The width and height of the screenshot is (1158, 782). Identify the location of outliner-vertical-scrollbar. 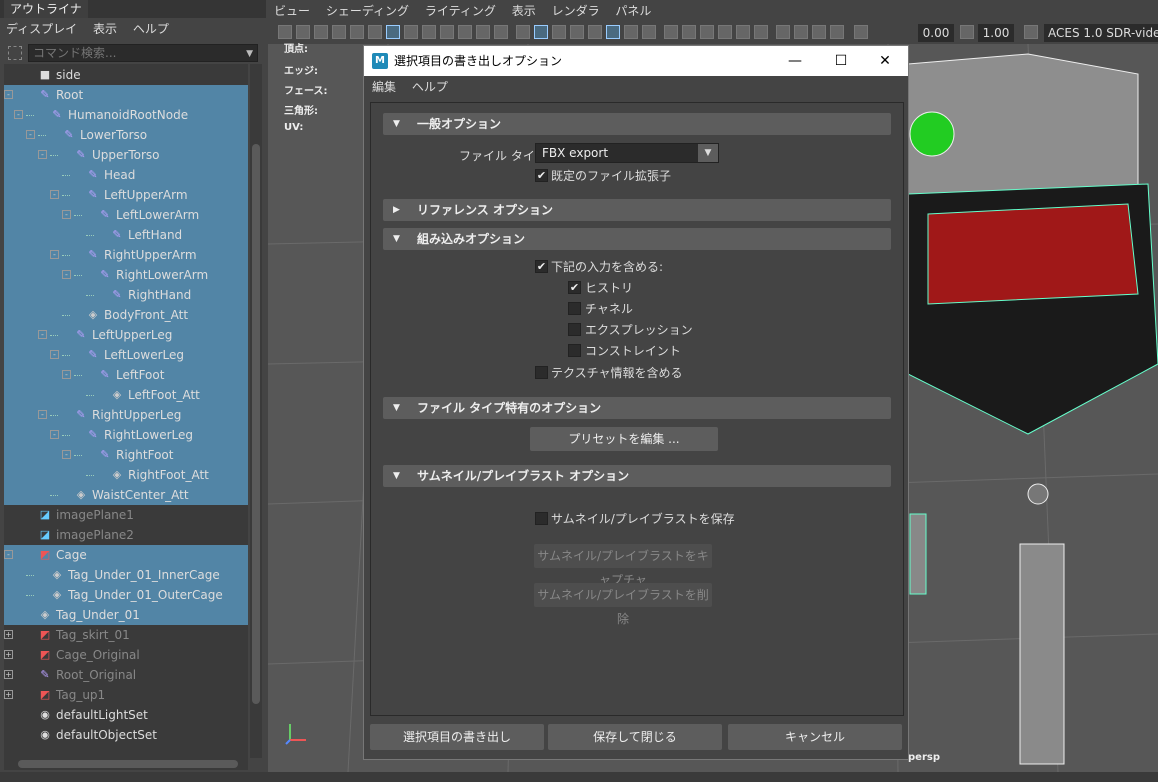
(256, 411).